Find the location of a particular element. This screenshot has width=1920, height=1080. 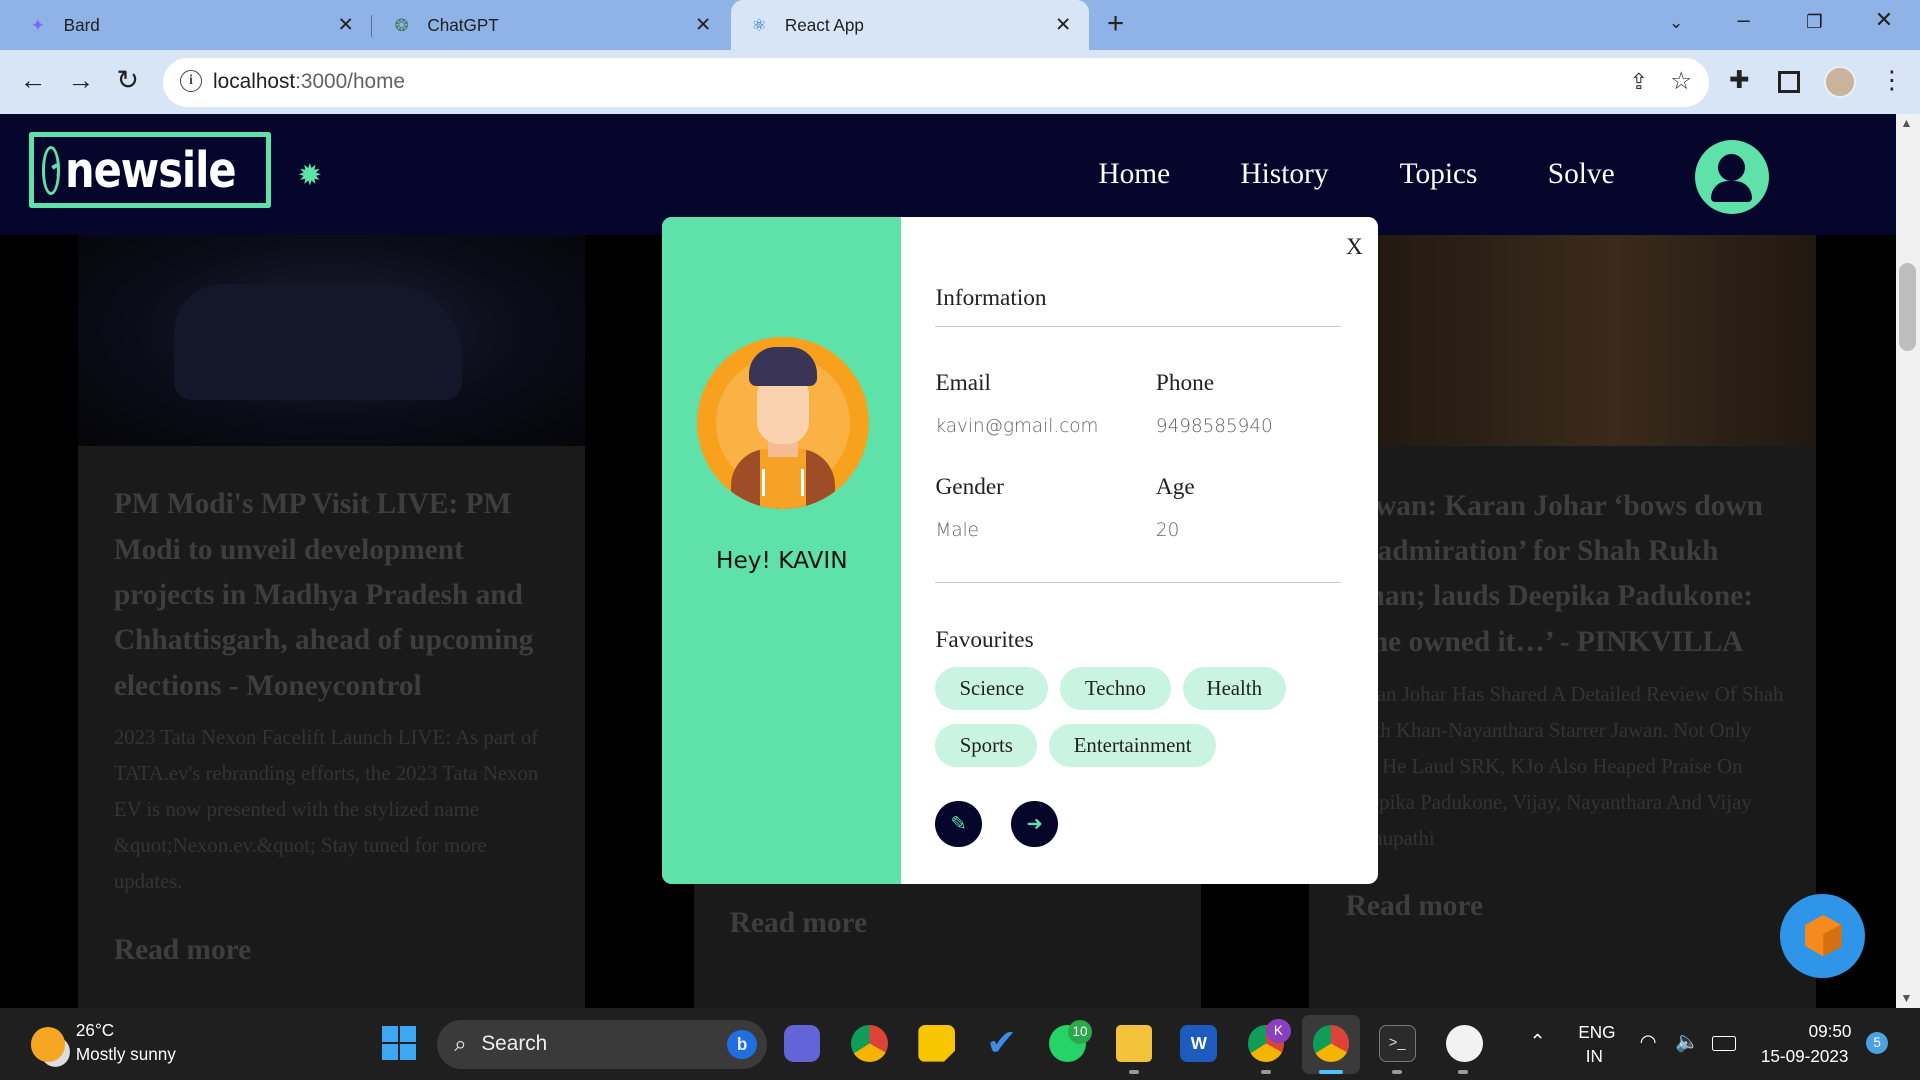

email-value: kavin@gmail.com is located at coordinates (1017, 427).